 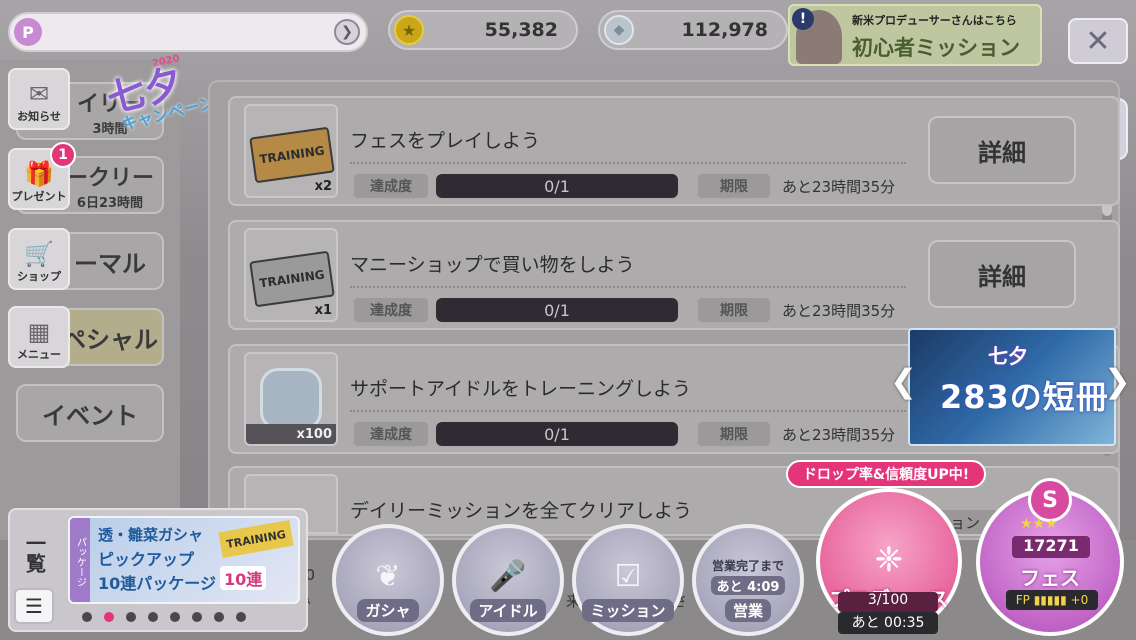 What do you see at coordinates (483, 30) in the screenshot?
I see `coin-counter: ★ 55,382` at bounding box center [483, 30].